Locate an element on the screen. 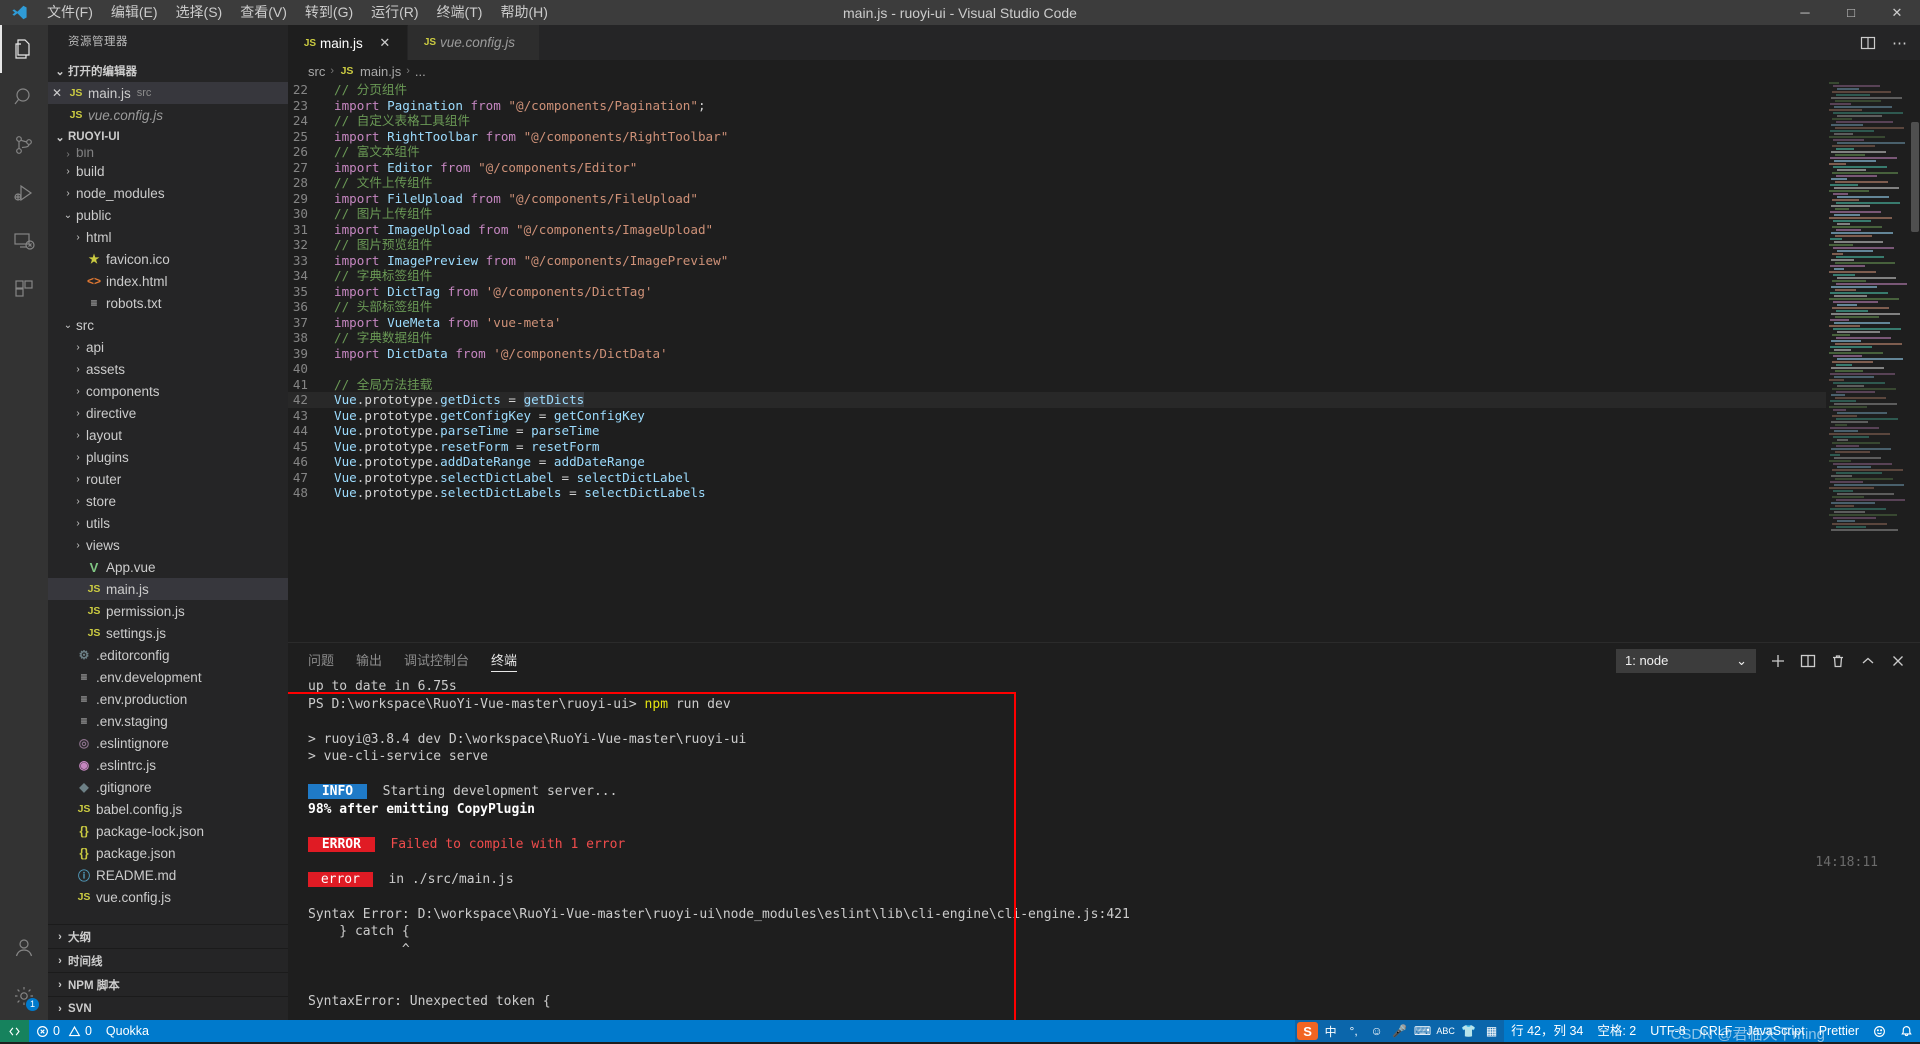  status-feedback is located at coordinates (1879, 1031).